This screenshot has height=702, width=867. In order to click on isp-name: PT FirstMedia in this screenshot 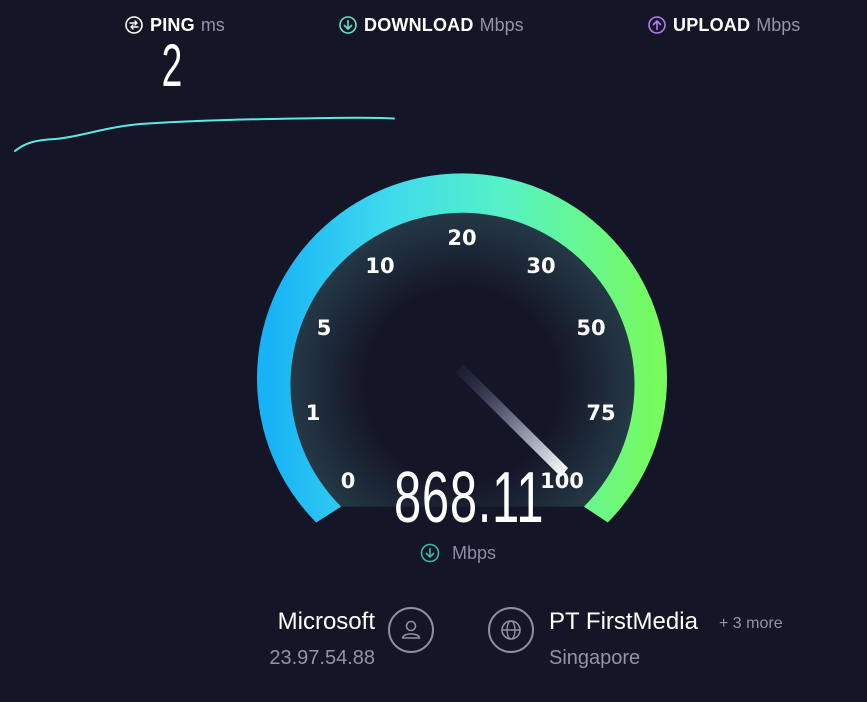, I will do `click(623, 622)`.